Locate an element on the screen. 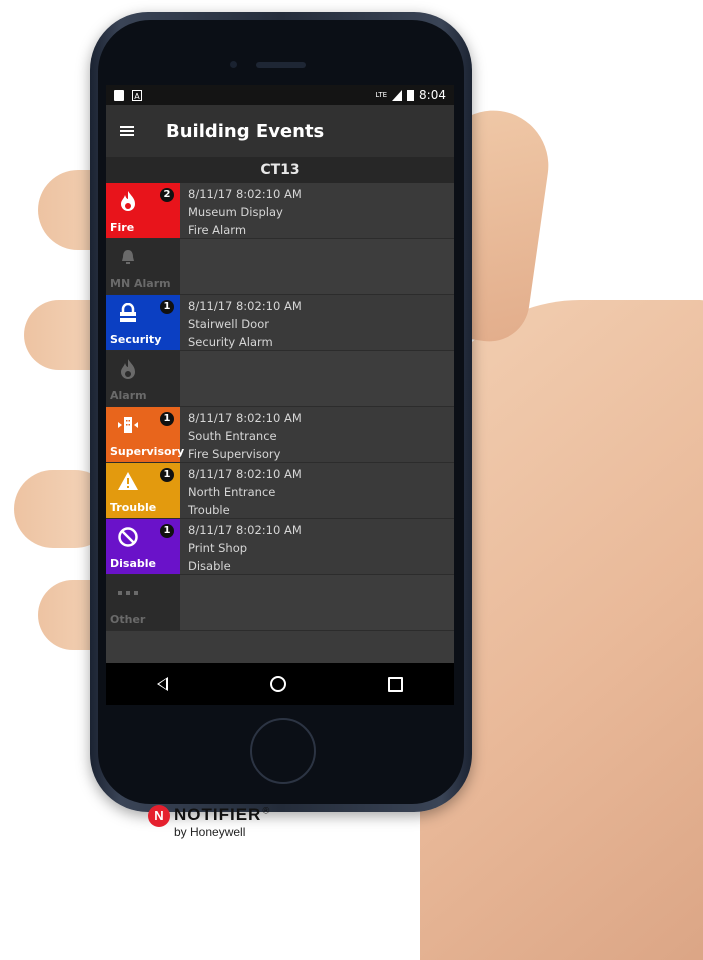  status-bar-right: LTE 8:04 is located at coordinates (410, 95).